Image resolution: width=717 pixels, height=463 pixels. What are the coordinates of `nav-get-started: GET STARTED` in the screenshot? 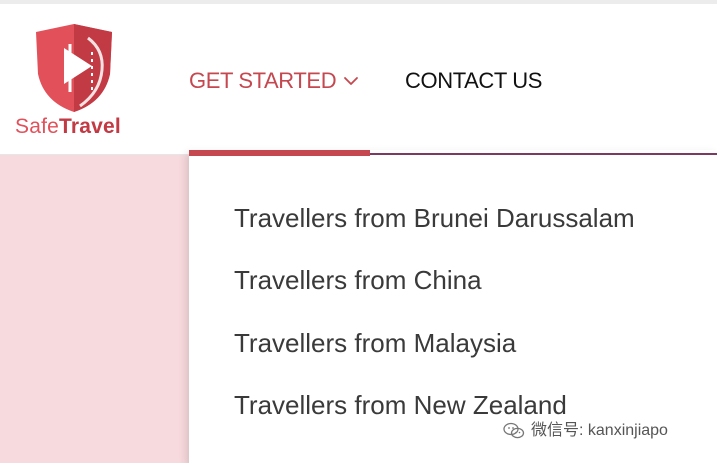 It's located at (274, 81).